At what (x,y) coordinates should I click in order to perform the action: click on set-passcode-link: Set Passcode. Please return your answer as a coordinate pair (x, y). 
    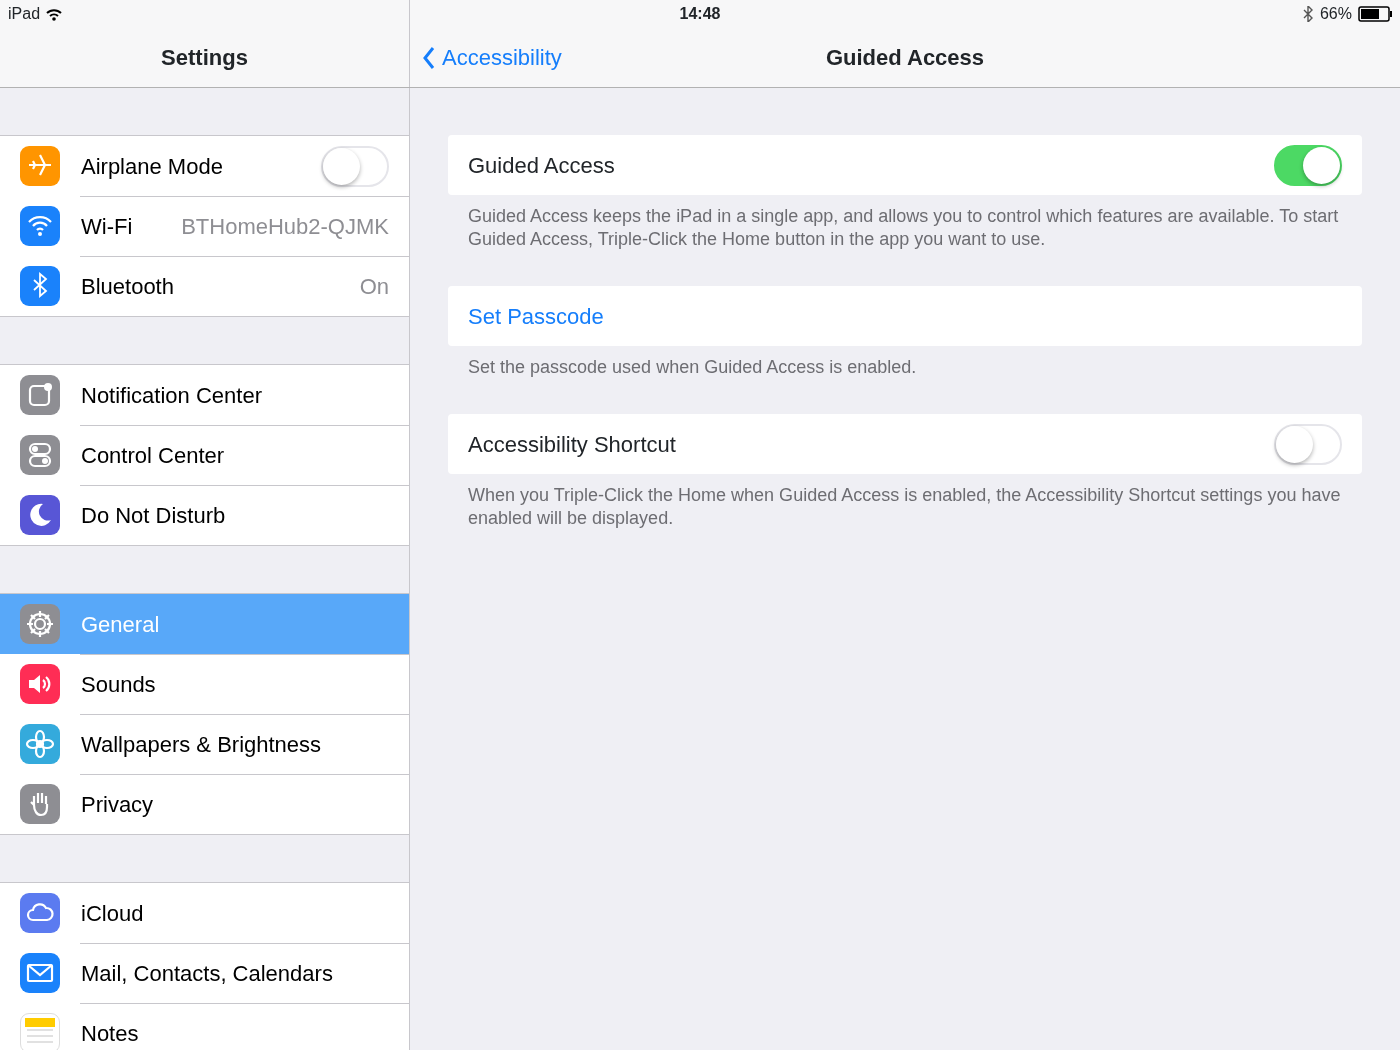
    Looking at the image, I should click on (905, 316).